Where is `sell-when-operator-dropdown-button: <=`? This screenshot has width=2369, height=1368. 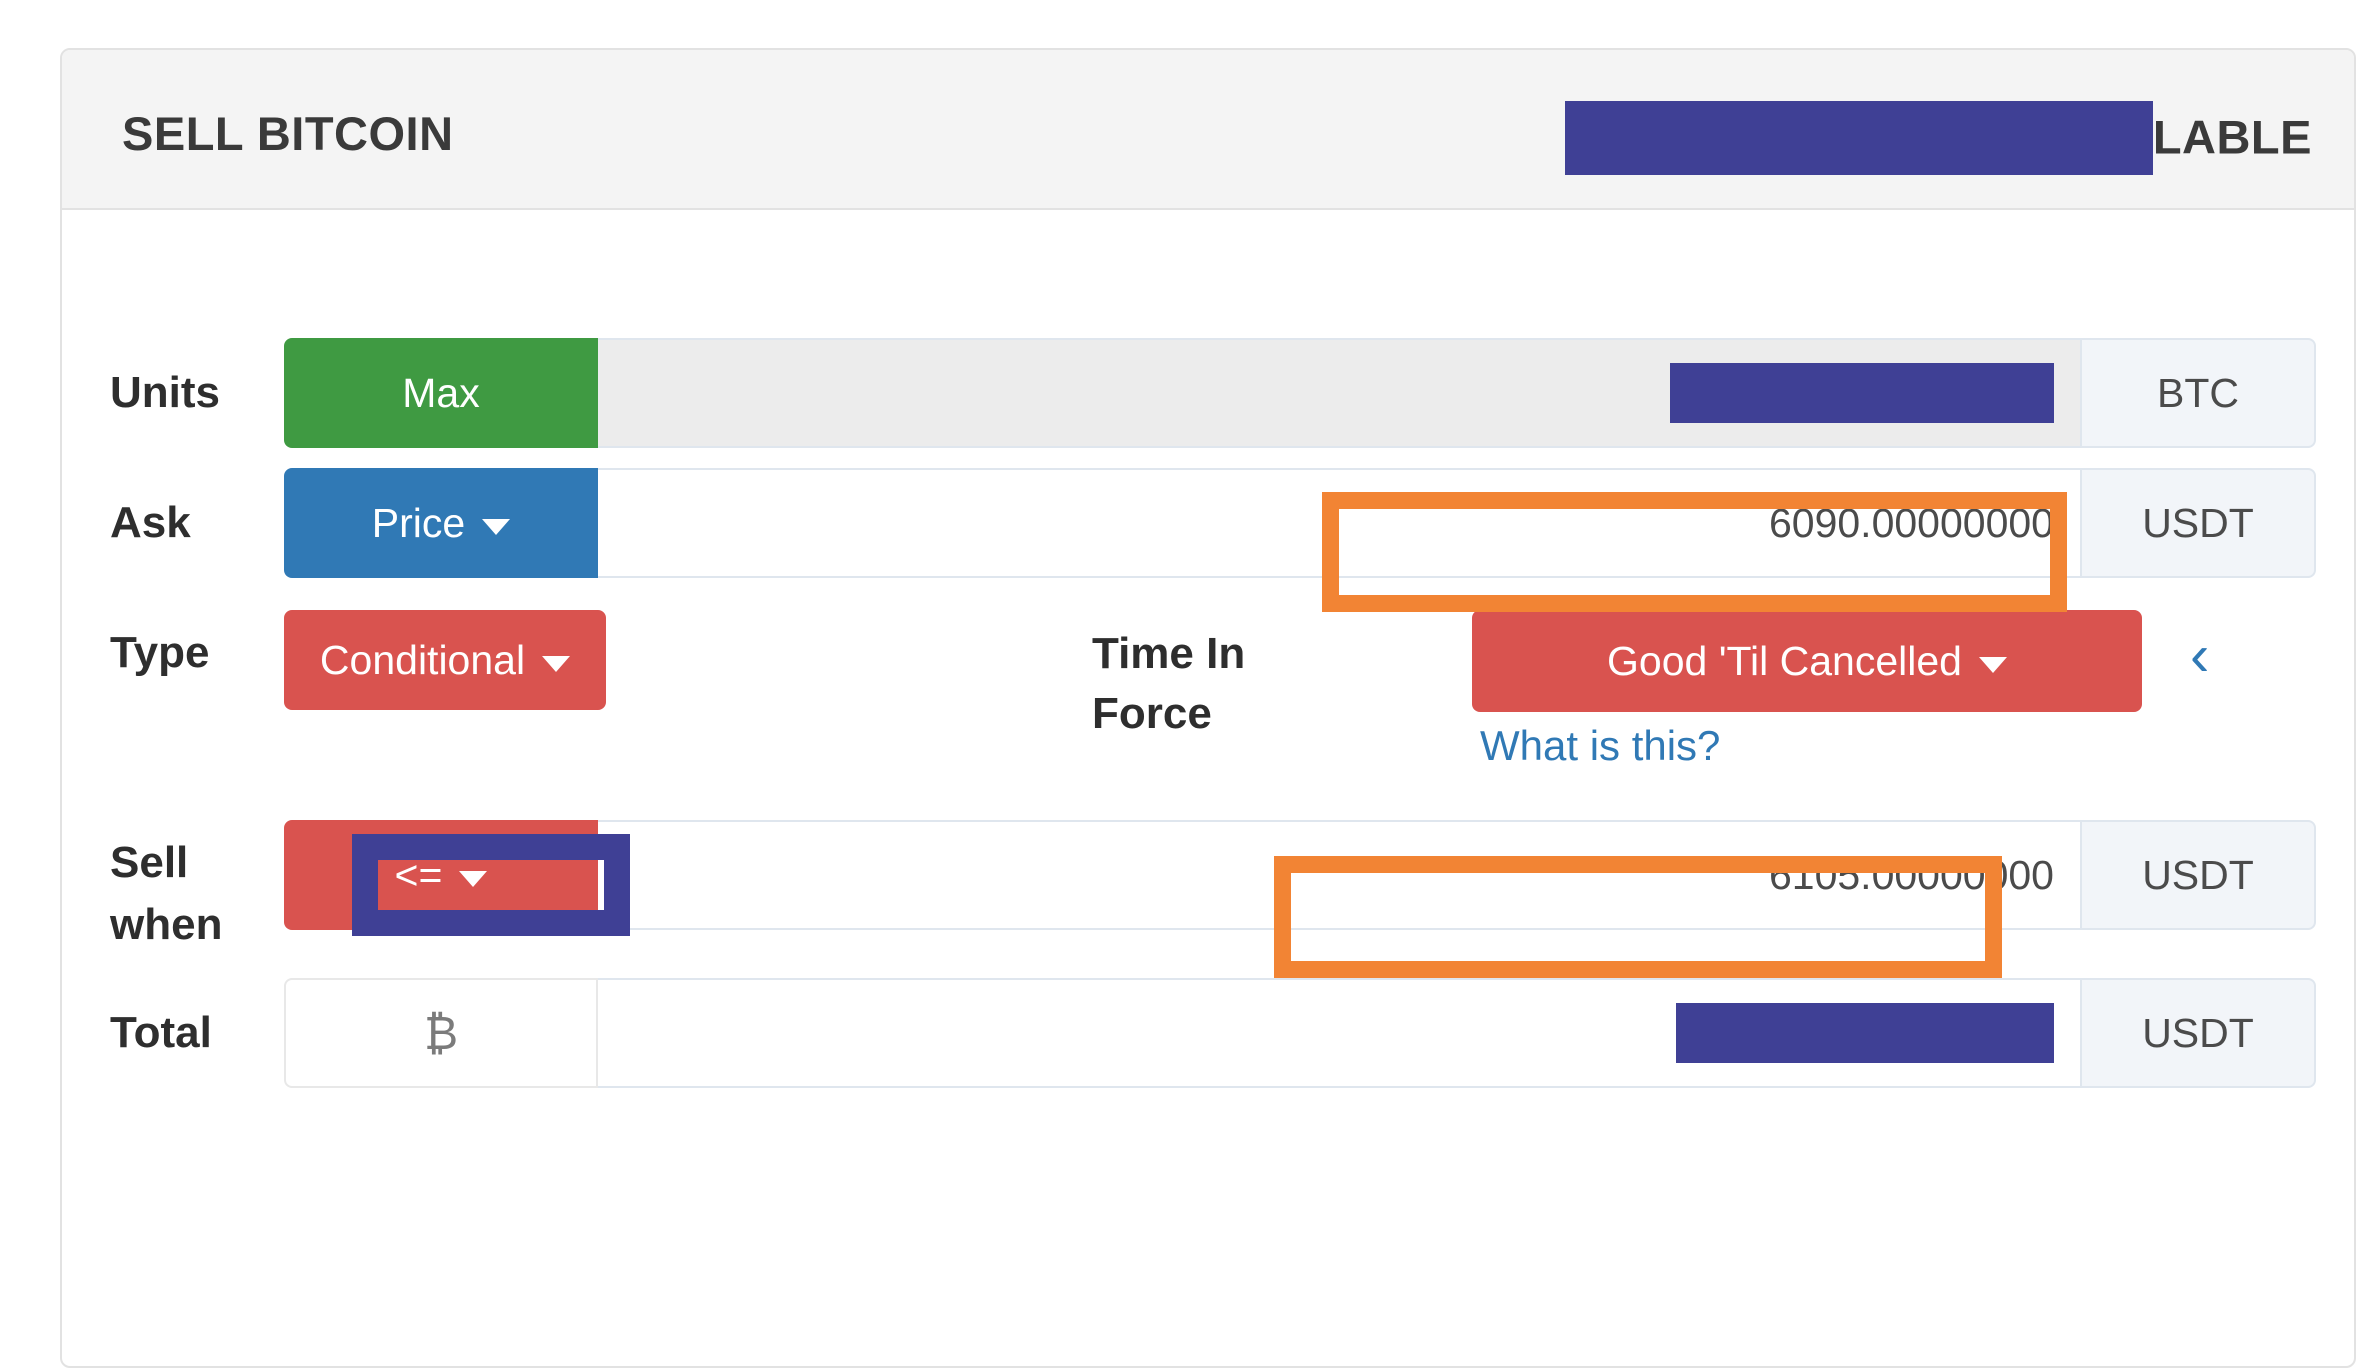 sell-when-operator-dropdown-button: <= is located at coordinates (441, 875).